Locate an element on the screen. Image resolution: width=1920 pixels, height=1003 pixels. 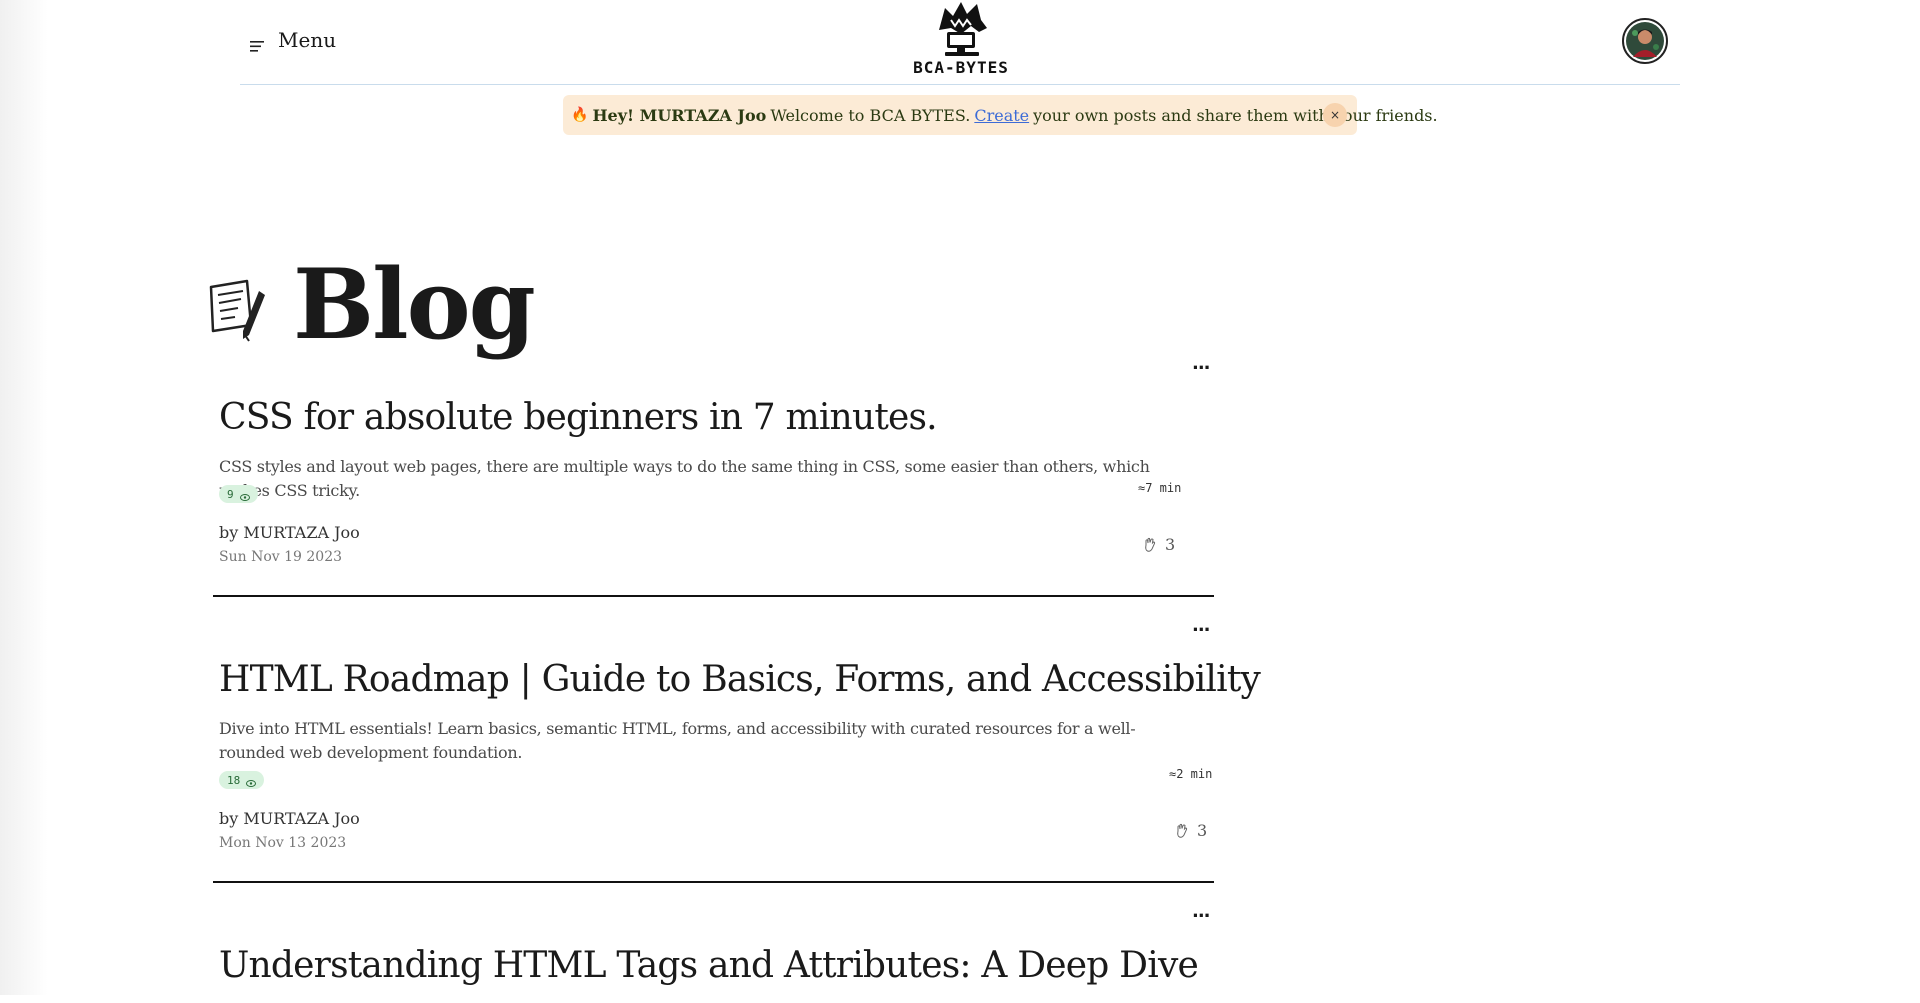
note-pen-icon is located at coordinates (237, 311).